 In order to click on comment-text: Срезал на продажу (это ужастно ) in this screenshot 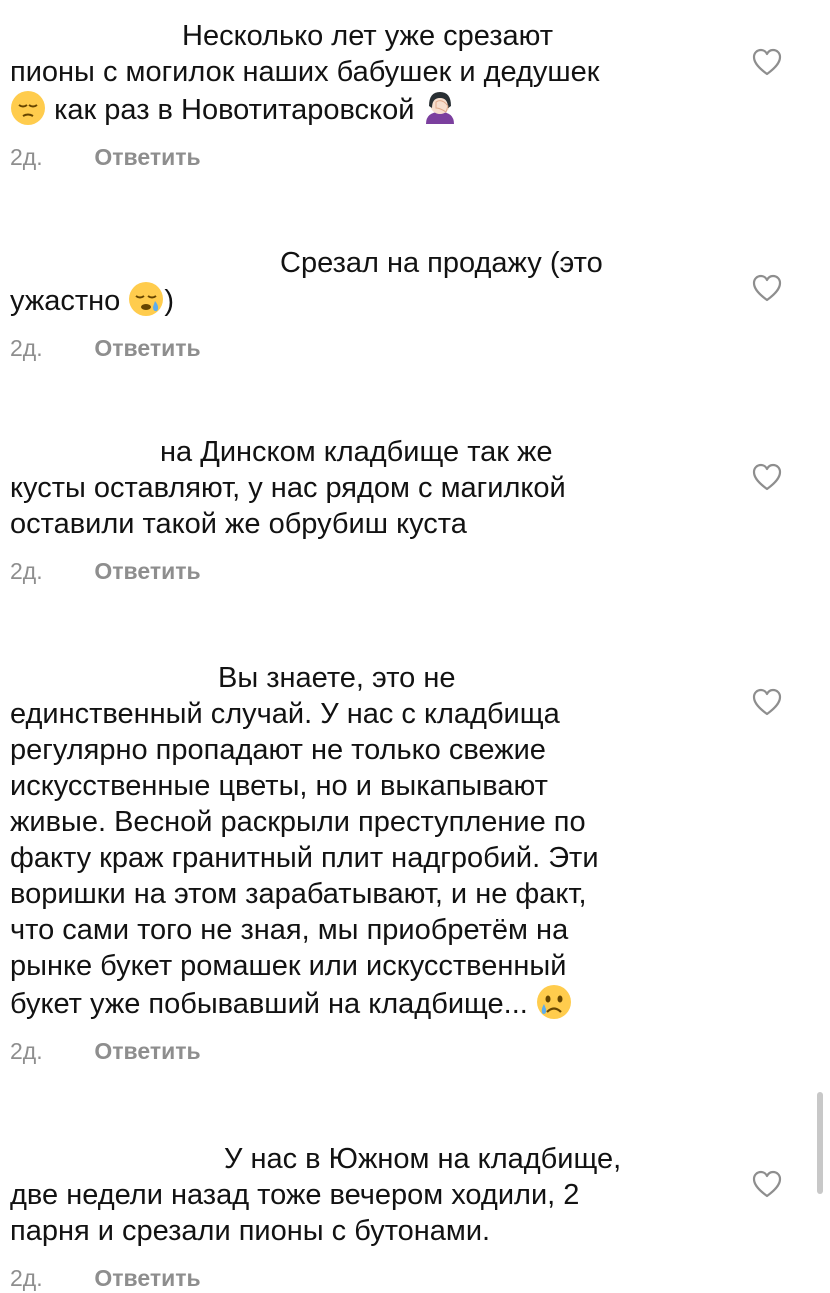, I will do `click(375, 282)`.